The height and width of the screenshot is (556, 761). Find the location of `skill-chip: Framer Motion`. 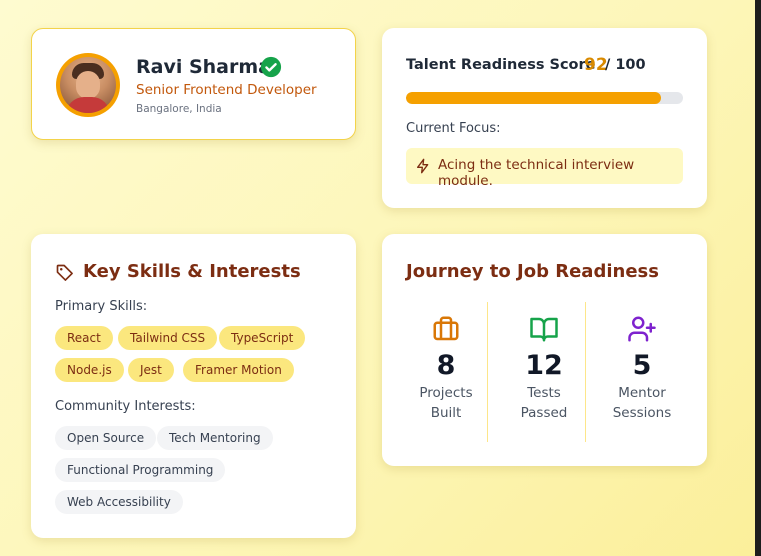

skill-chip: Framer Motion is located at coordinates (238, 370).